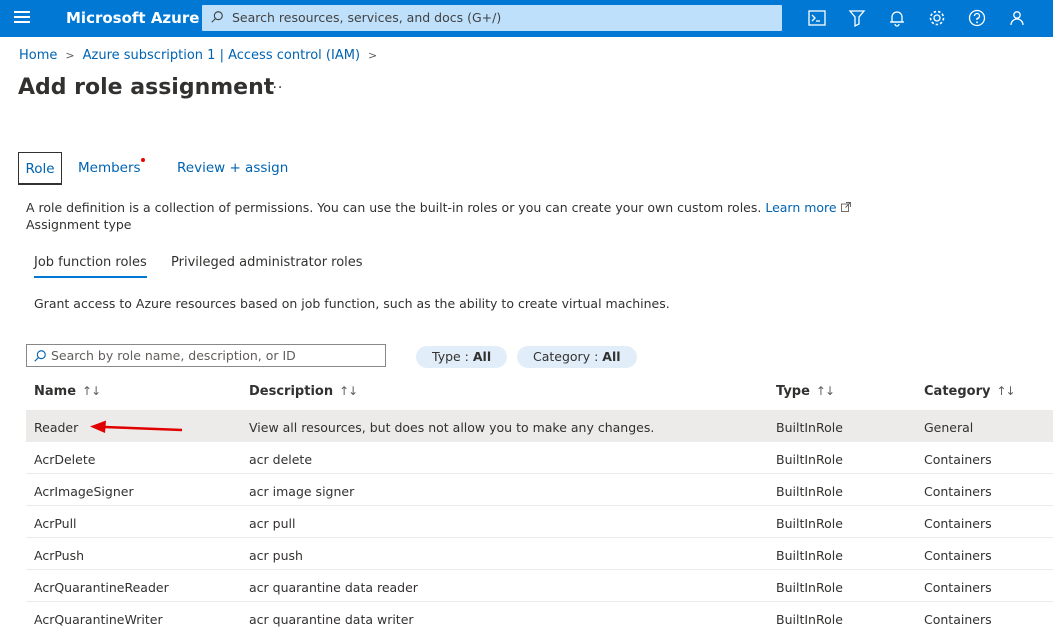 The image size is (1053, 629). What do you see at coordinates (949, 427) in the screenshot?
I see `role-category: General` at bounding box center [949, 427].